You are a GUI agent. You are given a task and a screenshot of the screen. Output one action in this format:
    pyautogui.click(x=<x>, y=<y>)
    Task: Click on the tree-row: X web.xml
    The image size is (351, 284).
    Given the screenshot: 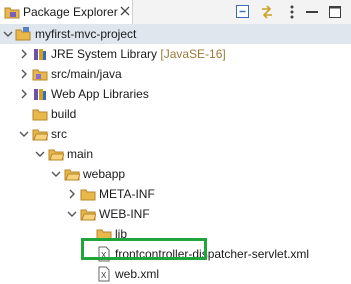 What is the action you would take?
    pyautogui.click(x=175, y=274)
    